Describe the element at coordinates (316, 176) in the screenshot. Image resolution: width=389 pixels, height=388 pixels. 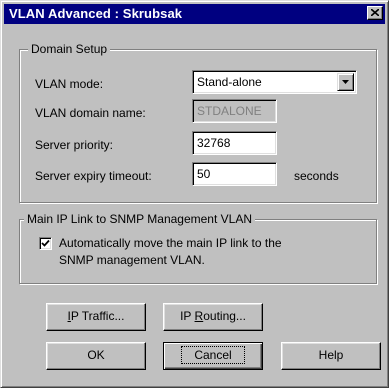
I see `seconds-unit-label: seconds` at that location.